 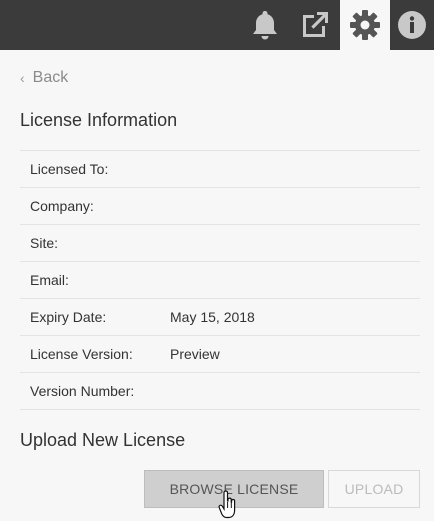 What do you see at coordinates (220, 391) in the screenshot?
I see `info-row: Version Number:` at bounding box center [220, 391].